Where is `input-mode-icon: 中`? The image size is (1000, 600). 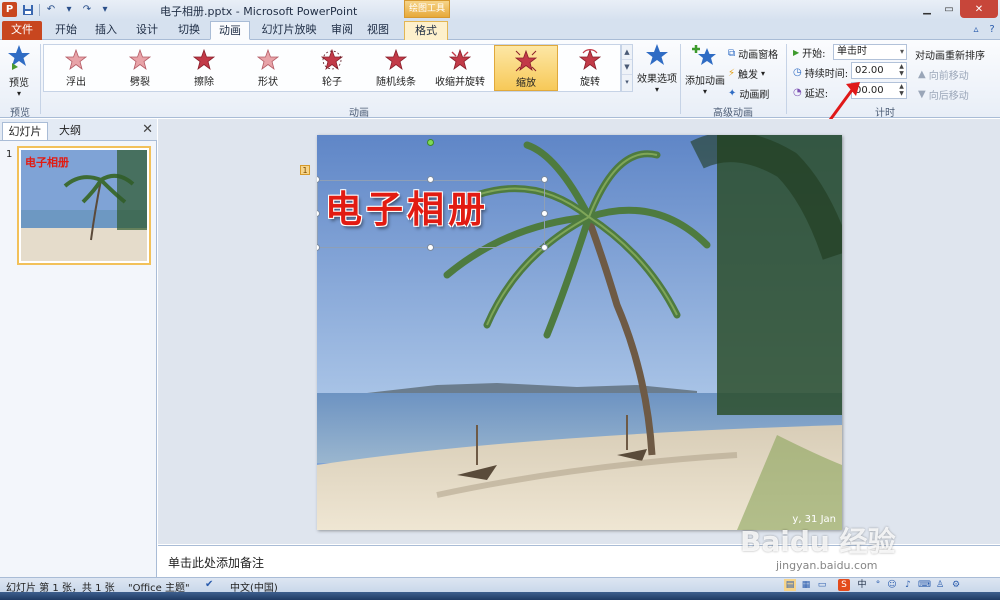 input-mode-icon: 中 is located at coordinates (862, 585).